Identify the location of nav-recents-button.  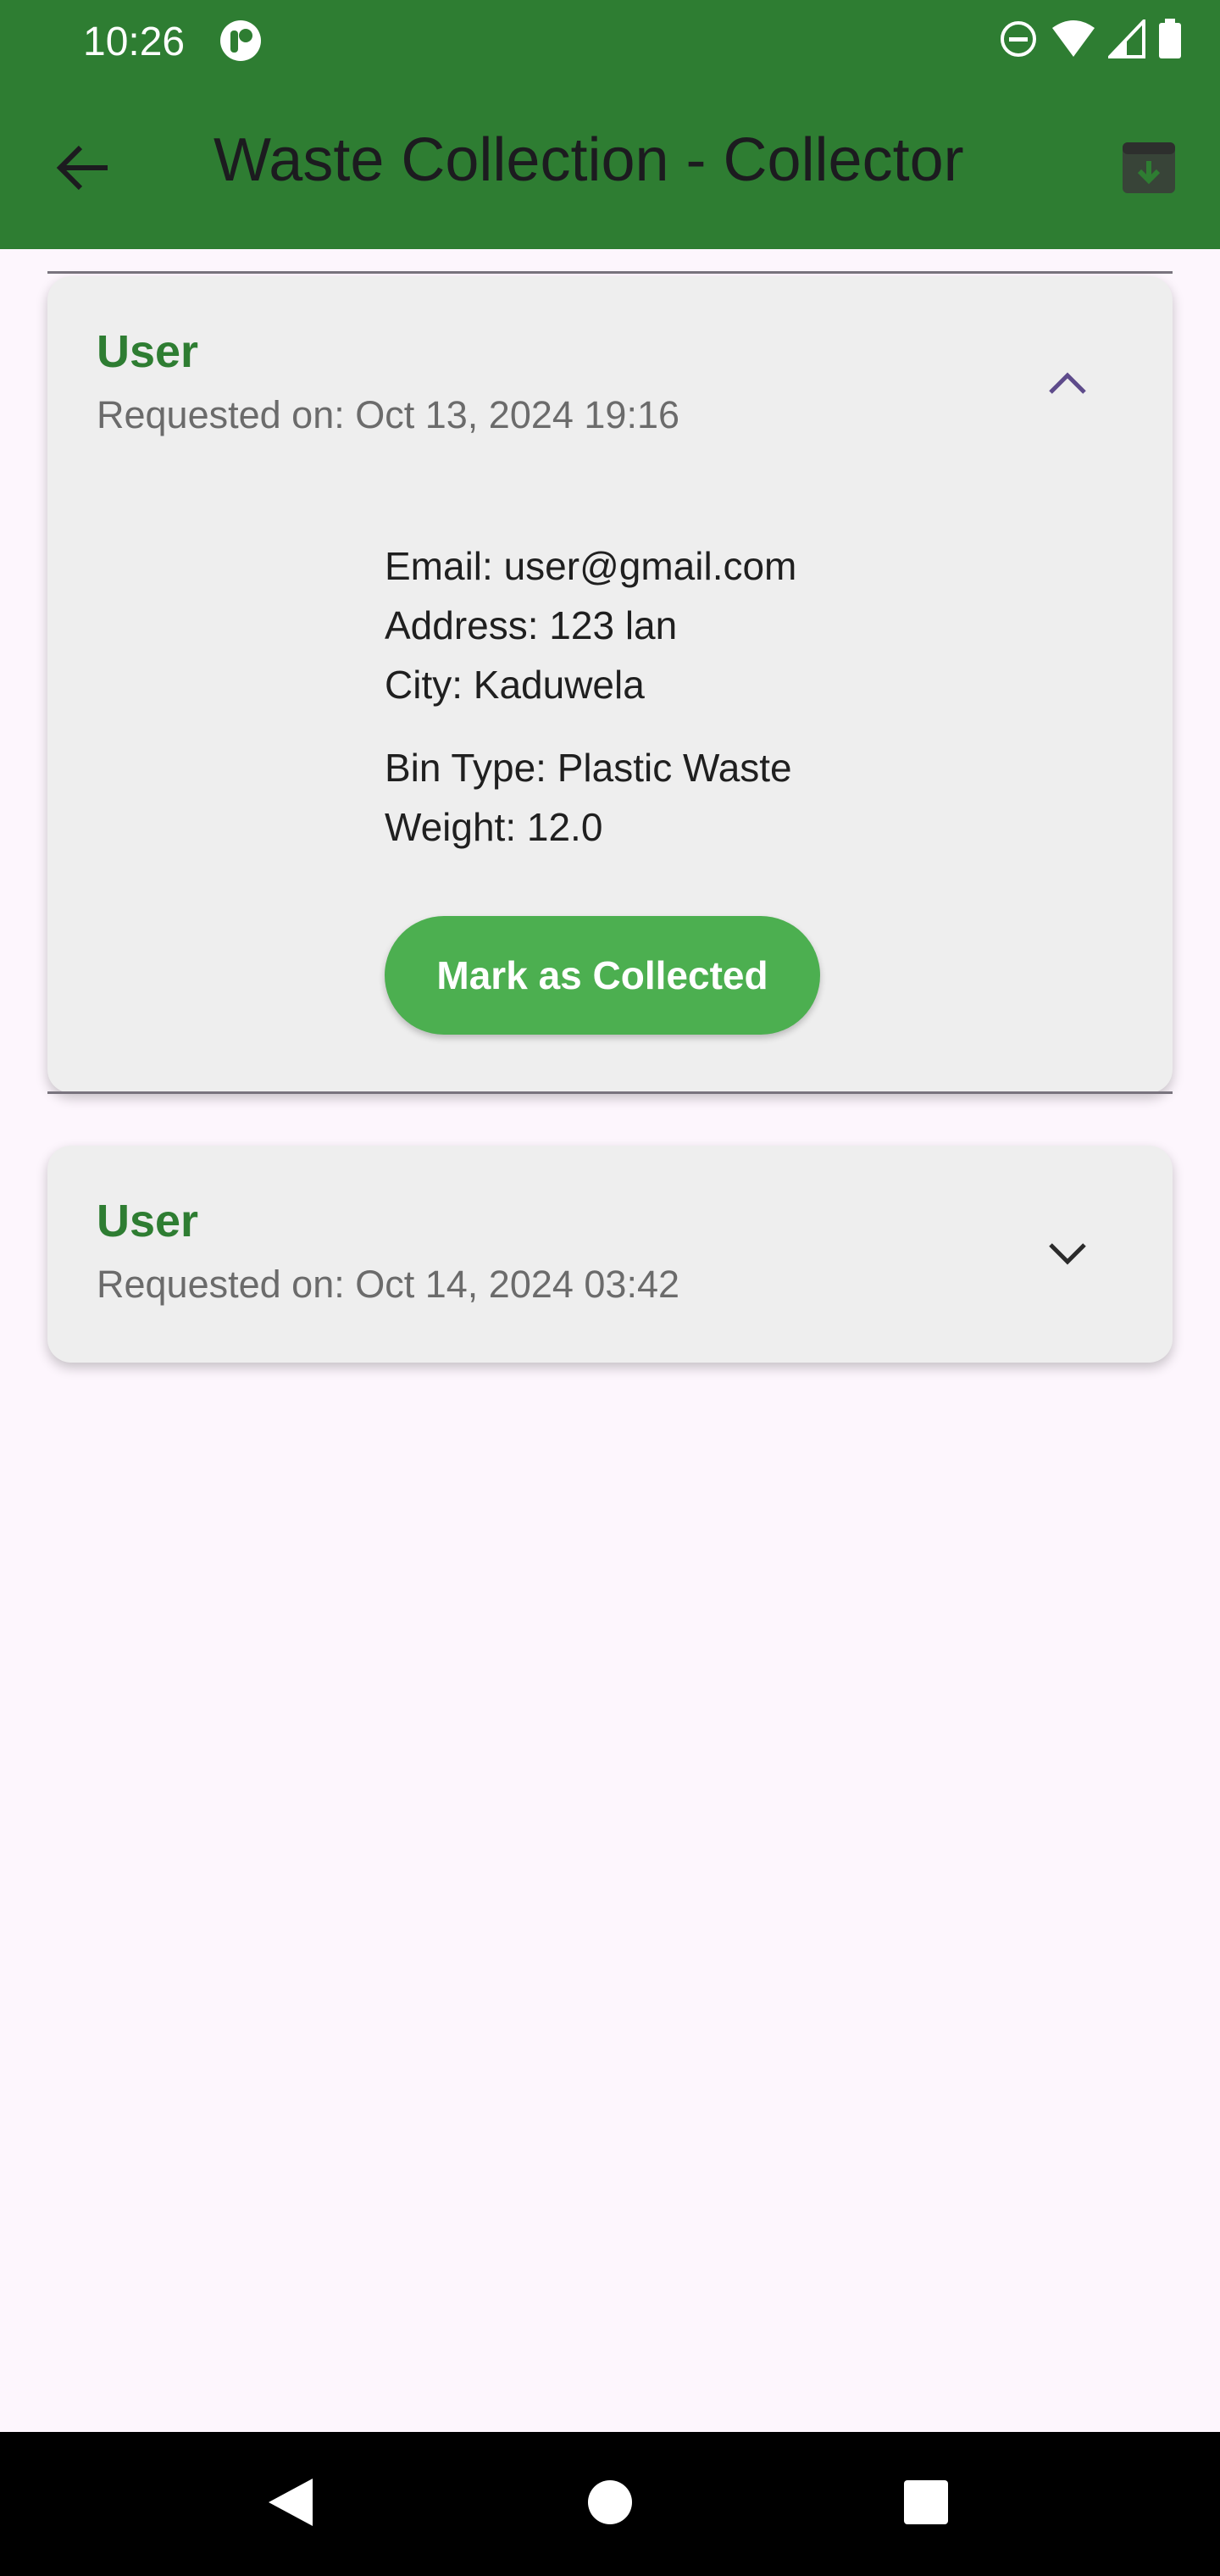
(926, 2504).